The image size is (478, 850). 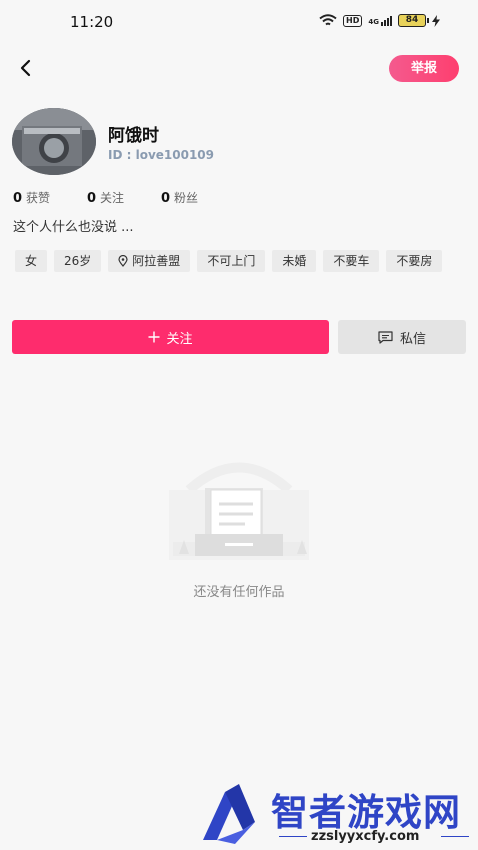 I want to click on message-icon, so click(x=385, y=337).